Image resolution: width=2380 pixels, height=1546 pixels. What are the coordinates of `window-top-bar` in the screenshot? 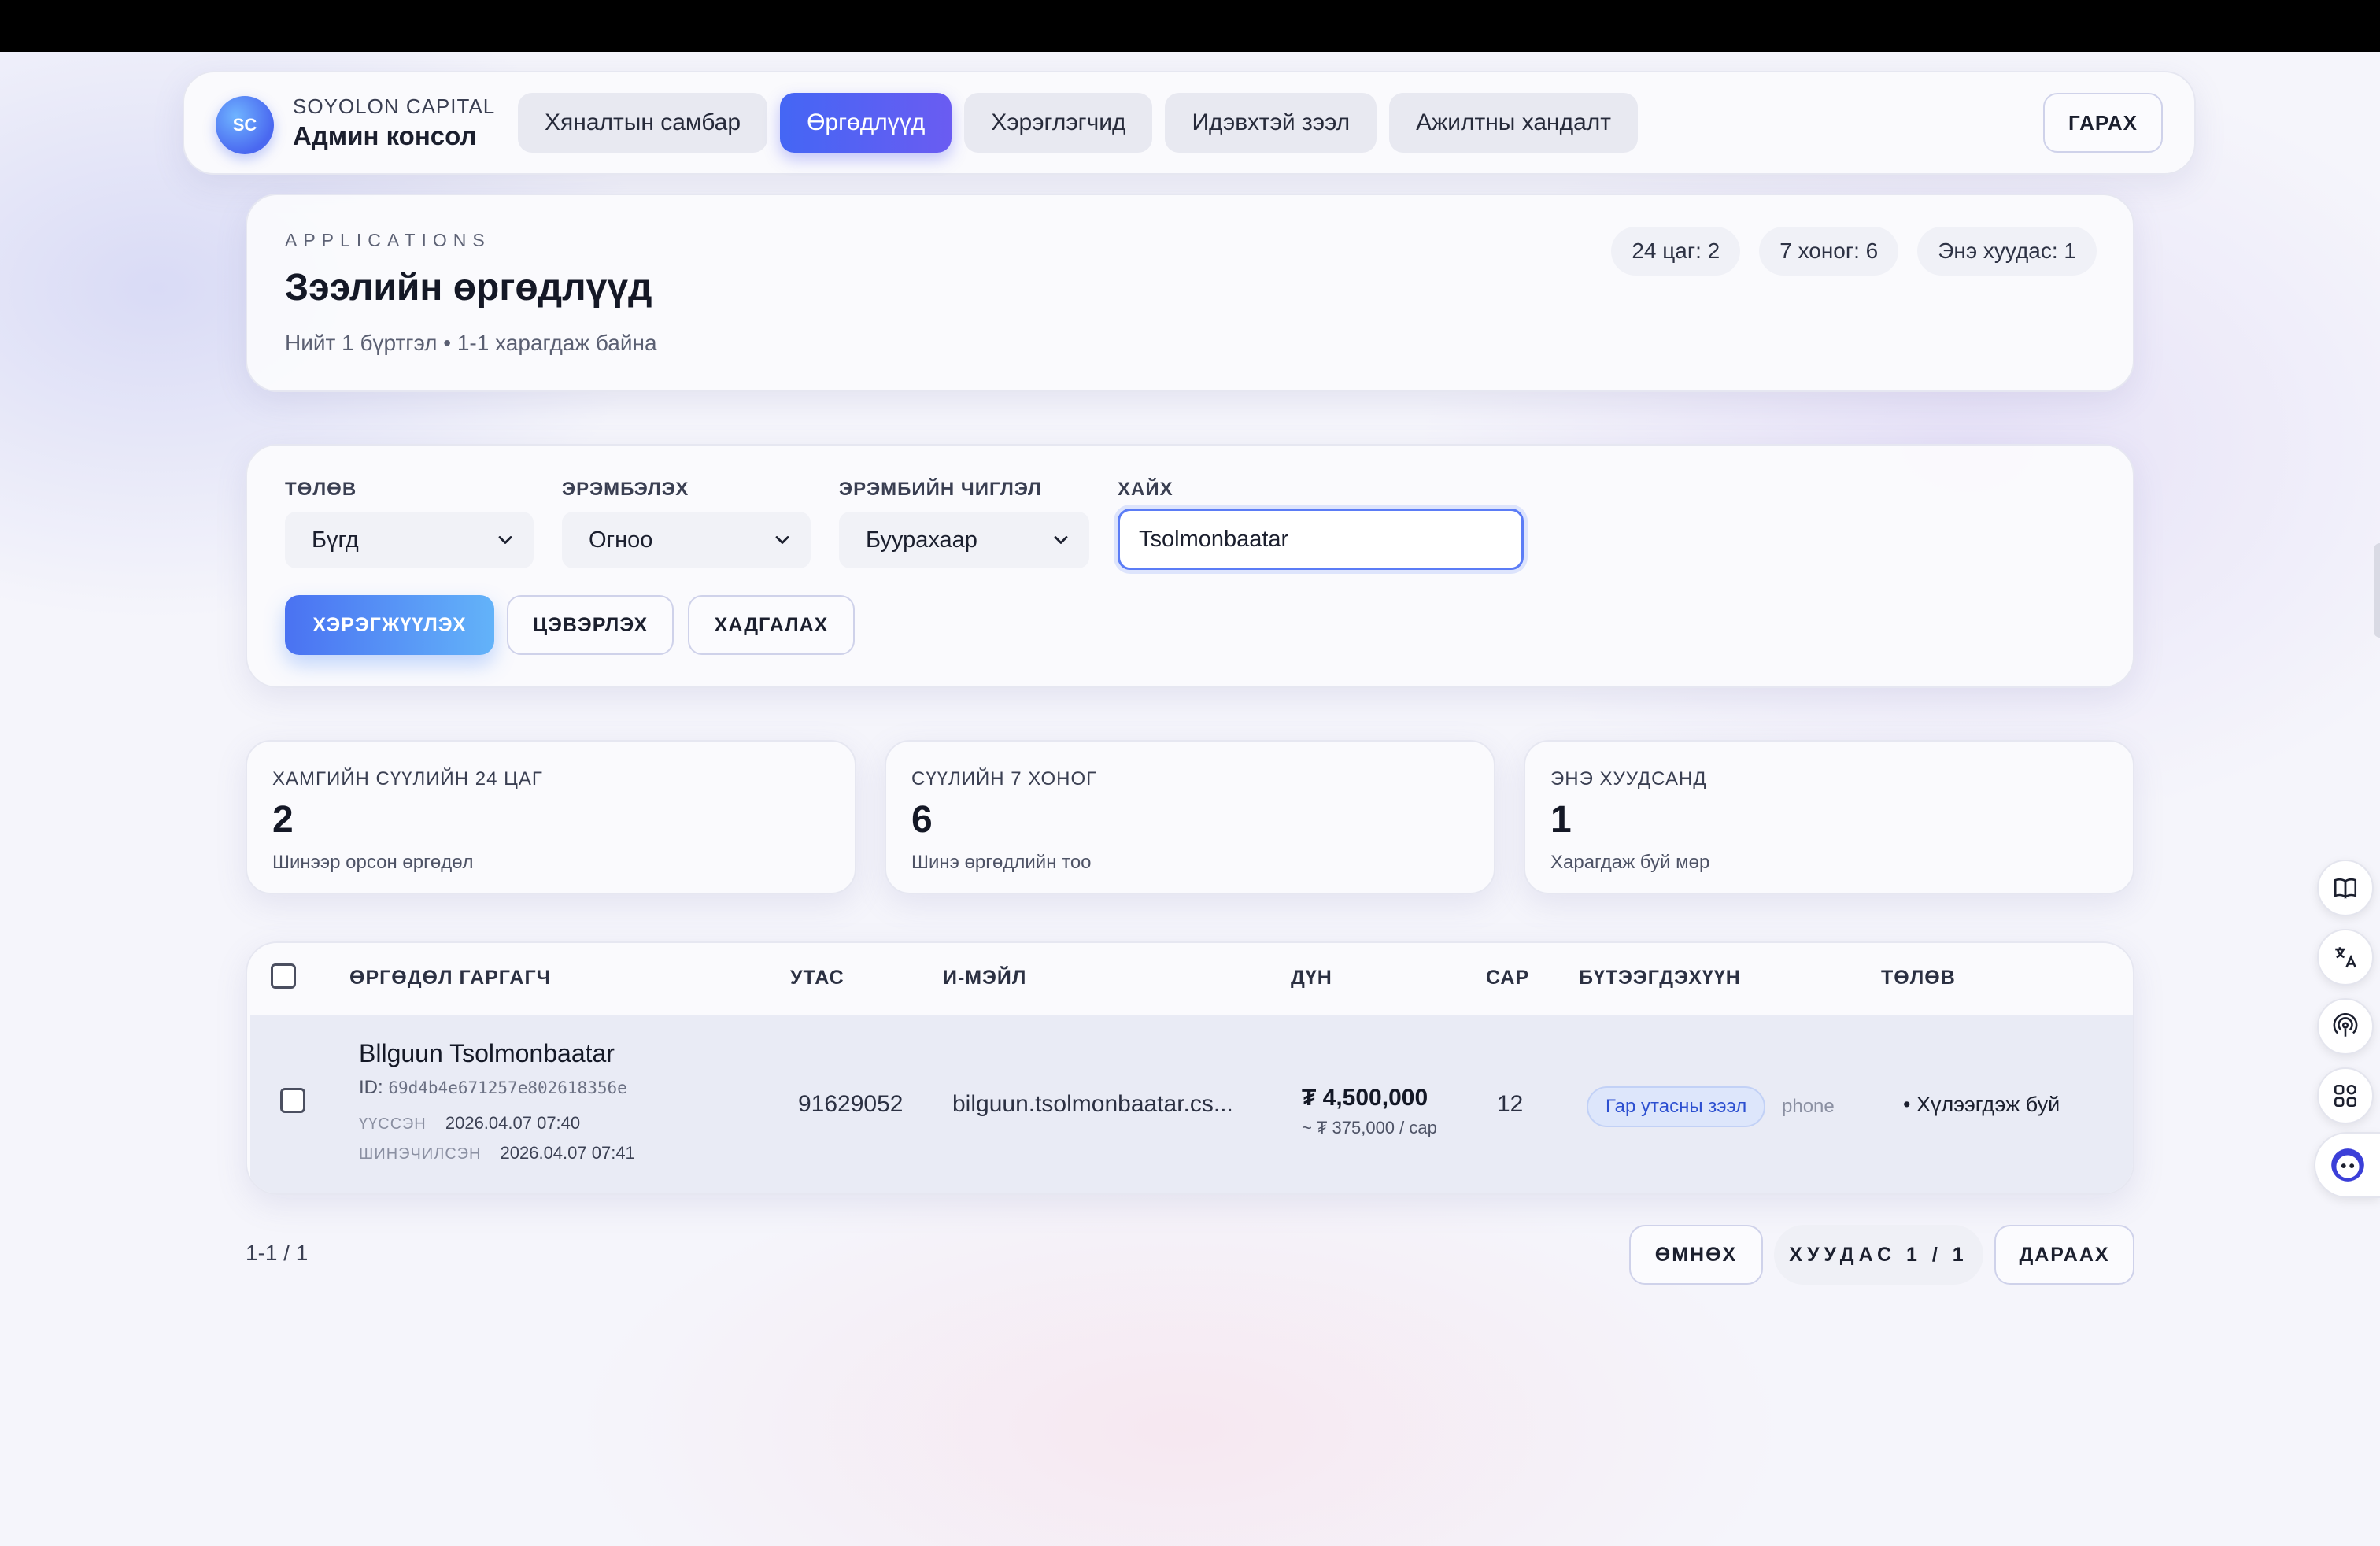 It's located at (1190, 26).